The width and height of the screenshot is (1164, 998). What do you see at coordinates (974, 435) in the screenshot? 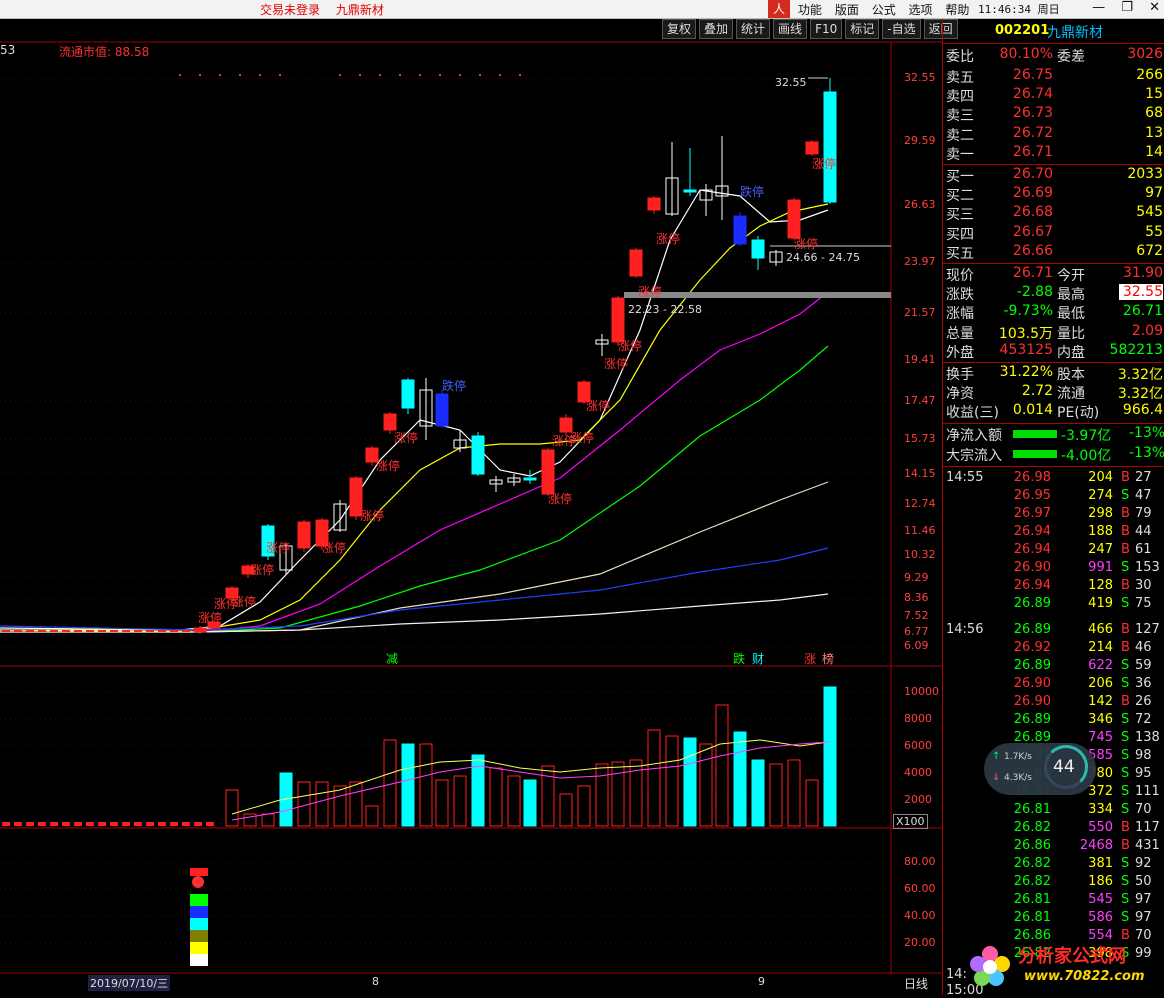
I see `flow-label: 净流入额` at bounding box center [974, 435].